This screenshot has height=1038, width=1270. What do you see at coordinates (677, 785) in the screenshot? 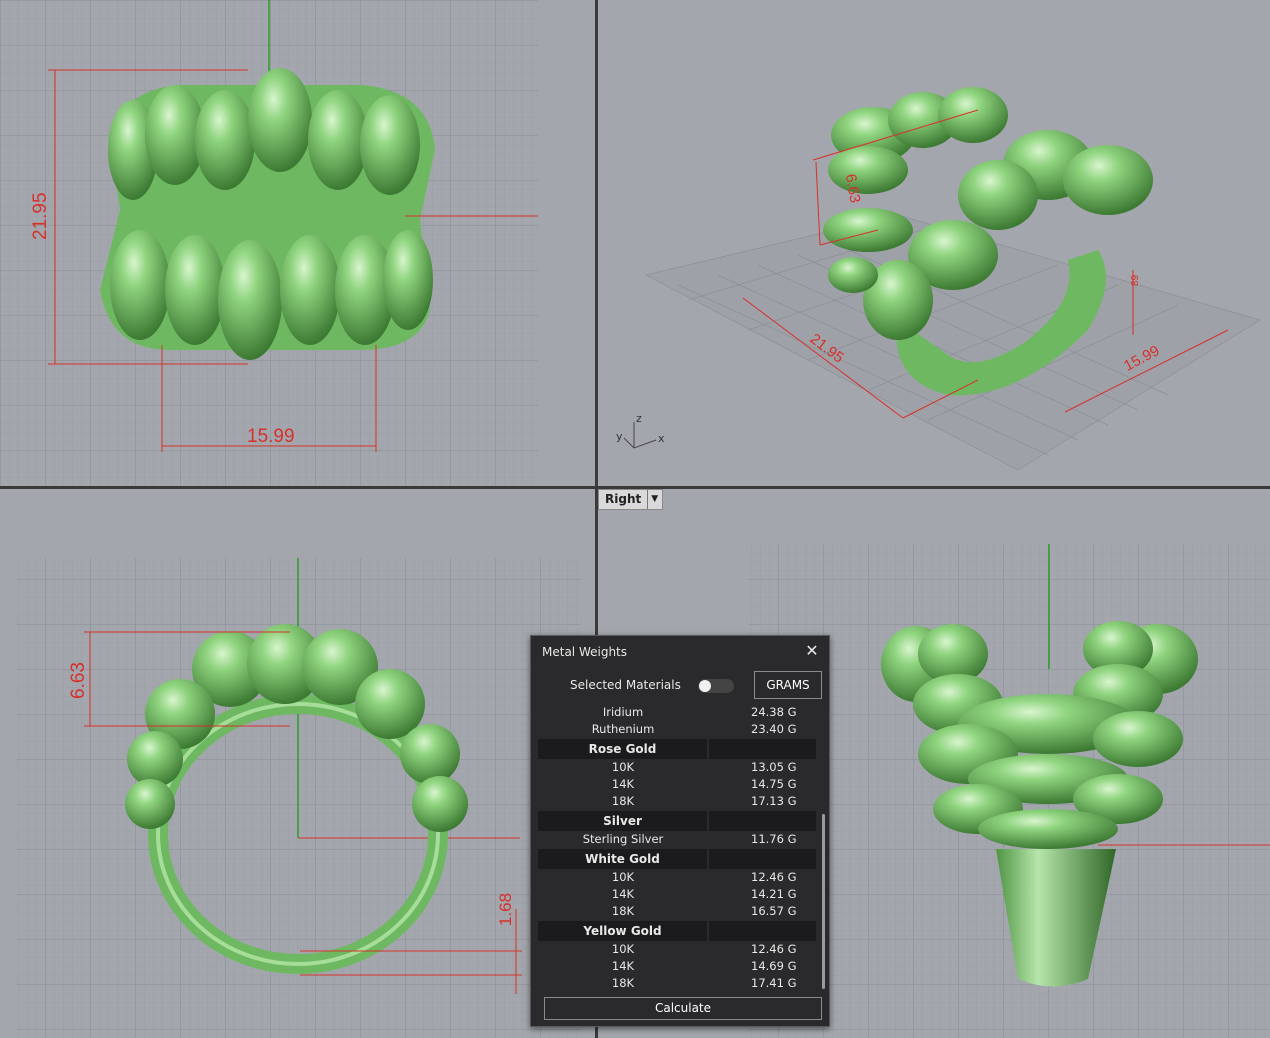
I see `list-item: 14K 14.75 G` at bounding box center [677, 785].